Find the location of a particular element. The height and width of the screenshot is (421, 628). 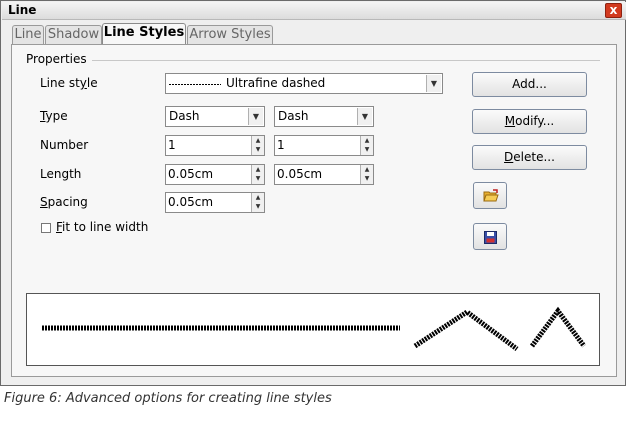

close-button: x is located at coordinates (613, 10).